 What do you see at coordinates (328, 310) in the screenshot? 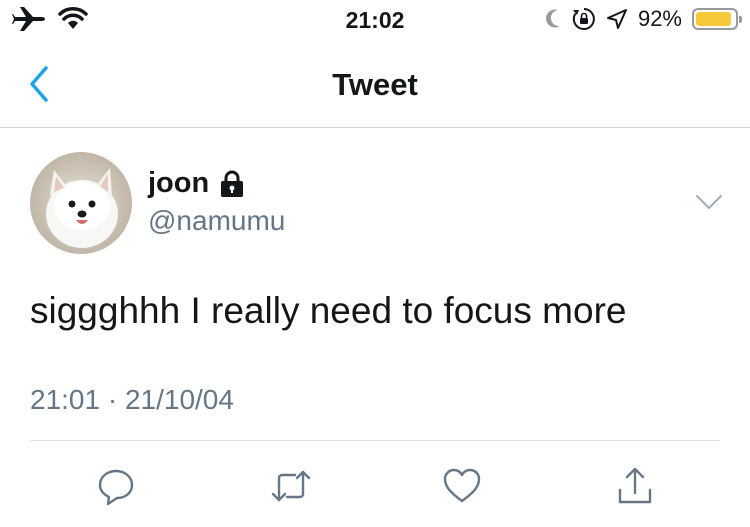
I see `tweet-text: sigggh​hh I really need to focus more` at bounding box center [328, 310].